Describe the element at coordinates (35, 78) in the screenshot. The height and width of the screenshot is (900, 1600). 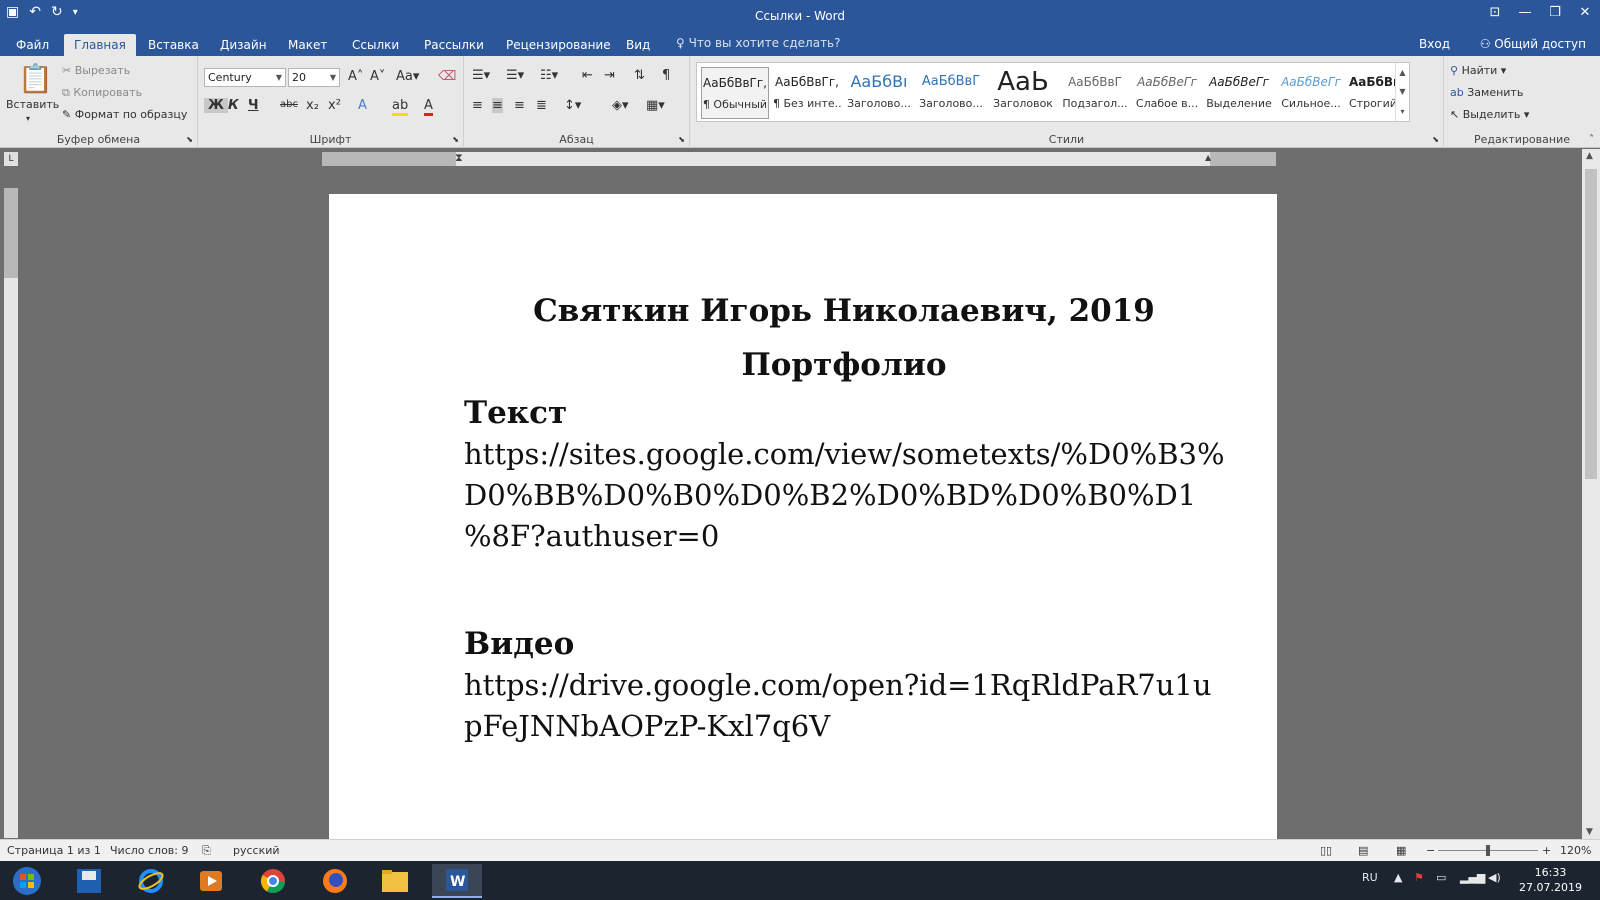
I see `paste-icon: 📋` at that location.